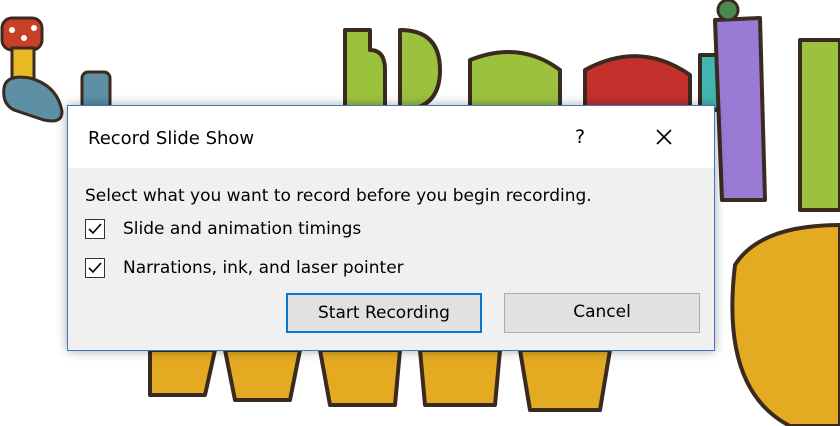 The height and width of the screenshot is (426, 840). Describe the element at coordinates (171, 138) in the screenshot. I see `dialog-title: Record Slide Show` at that location.